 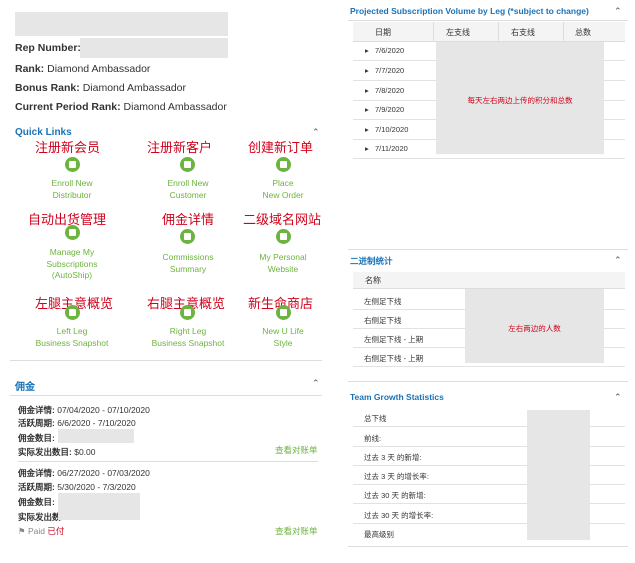 What do you see at coordinates (84, 410) in the screenshot?
I see `comm1-detail: 佣金详情: 07/04/2020 - 07/10/2020` at bounding box center [84, 410].